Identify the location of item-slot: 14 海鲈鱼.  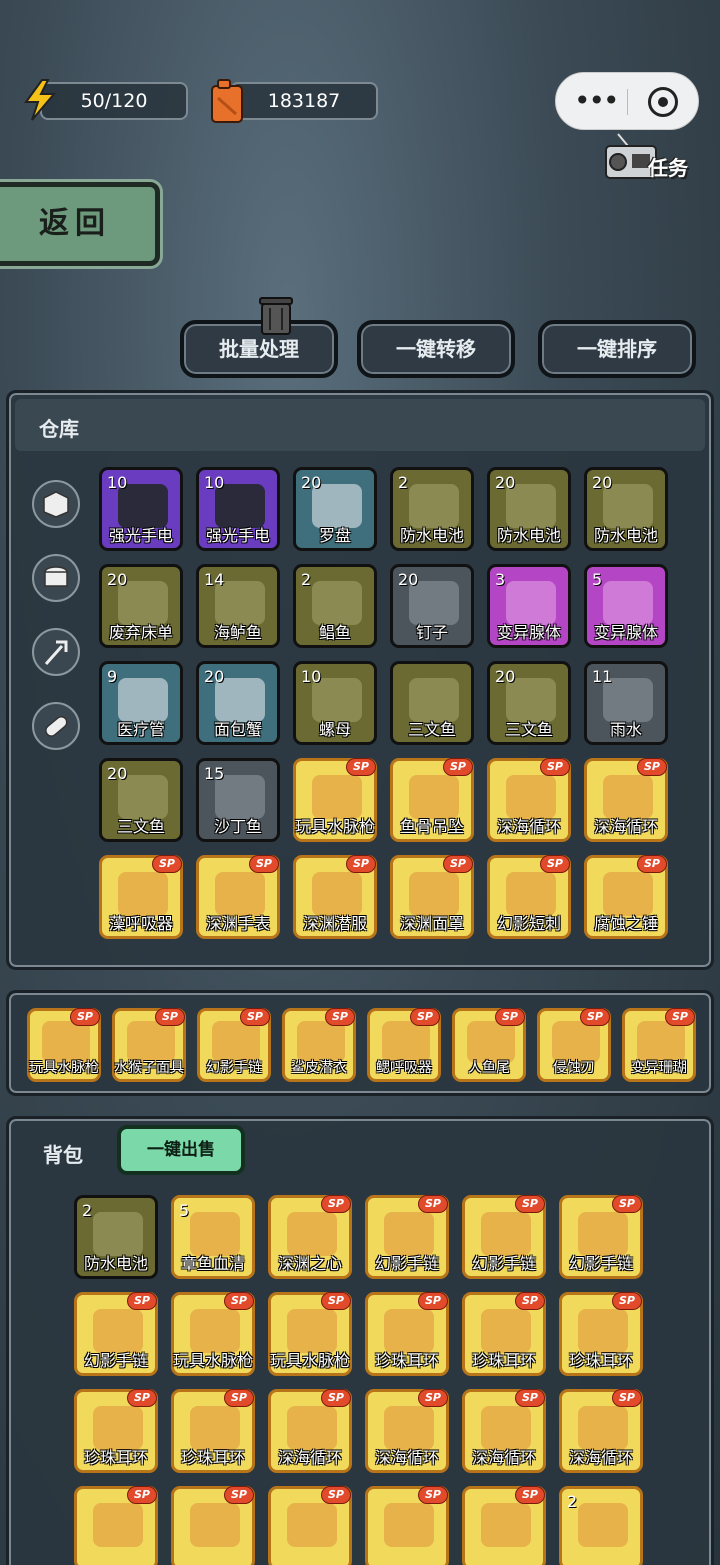
(238, 606).